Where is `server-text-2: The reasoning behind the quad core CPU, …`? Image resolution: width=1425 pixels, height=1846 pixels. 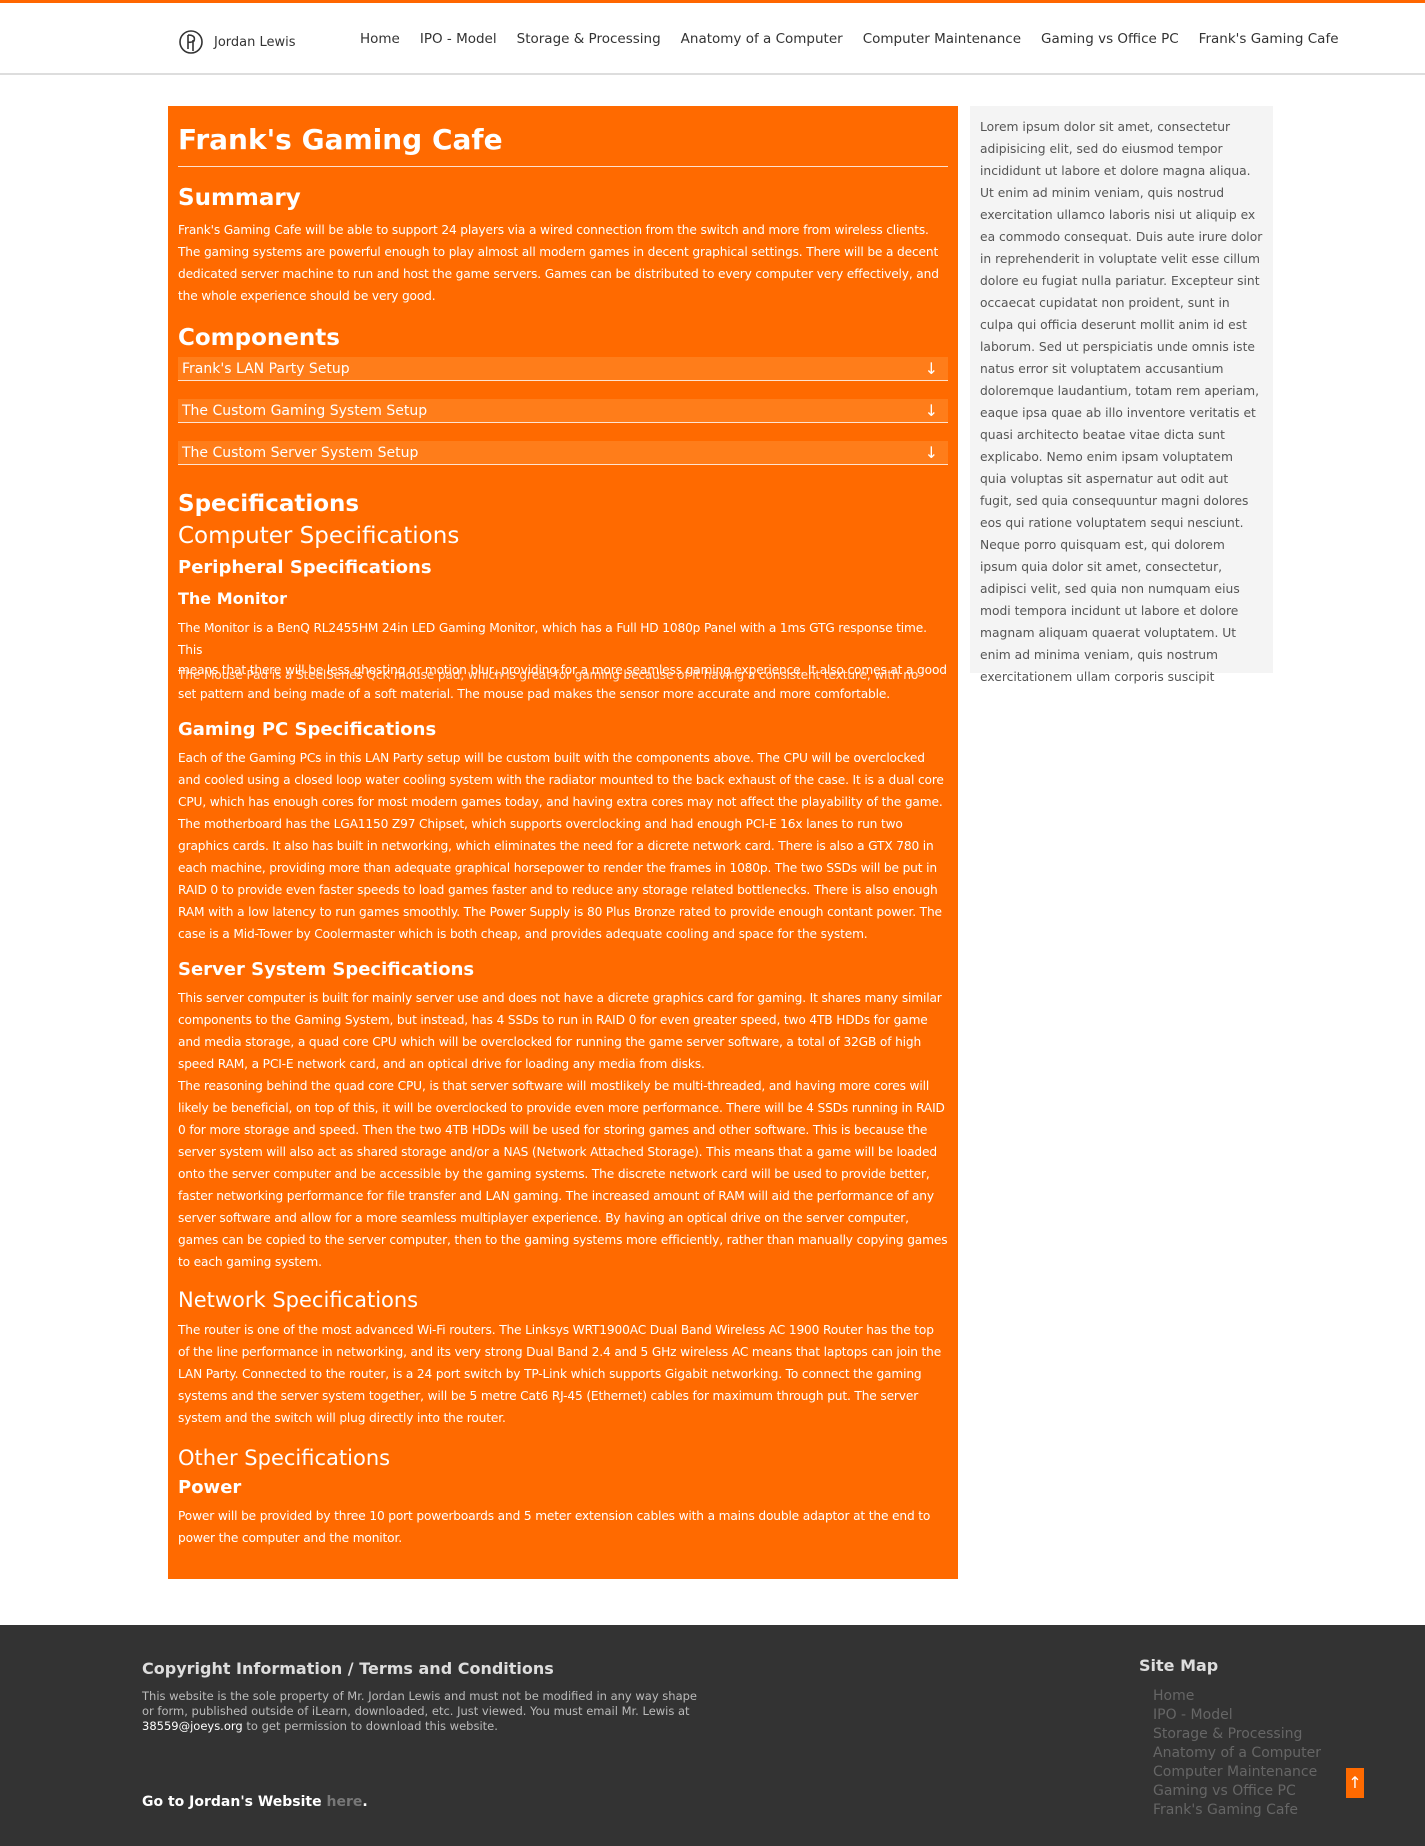
server-text-2: The reasoning behind the quad core CPU, … is located at coordinates (563, 1174).